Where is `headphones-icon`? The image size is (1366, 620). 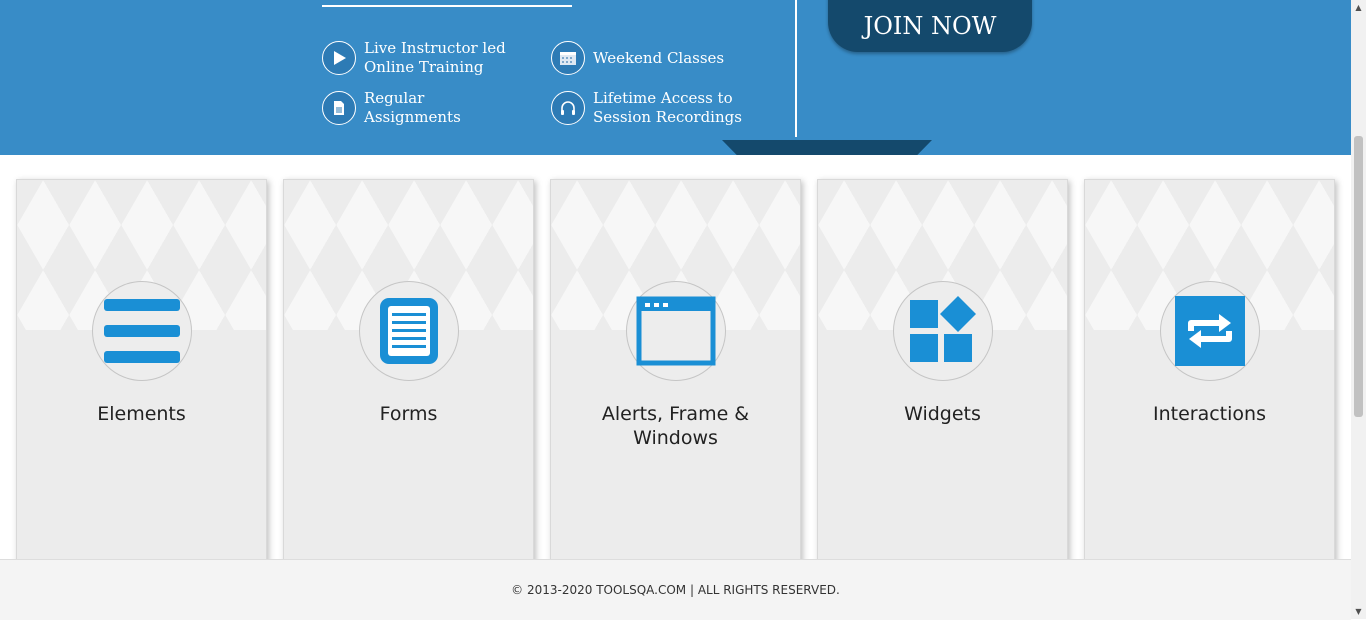
headphones-icon is located at coordinates (568, 108).